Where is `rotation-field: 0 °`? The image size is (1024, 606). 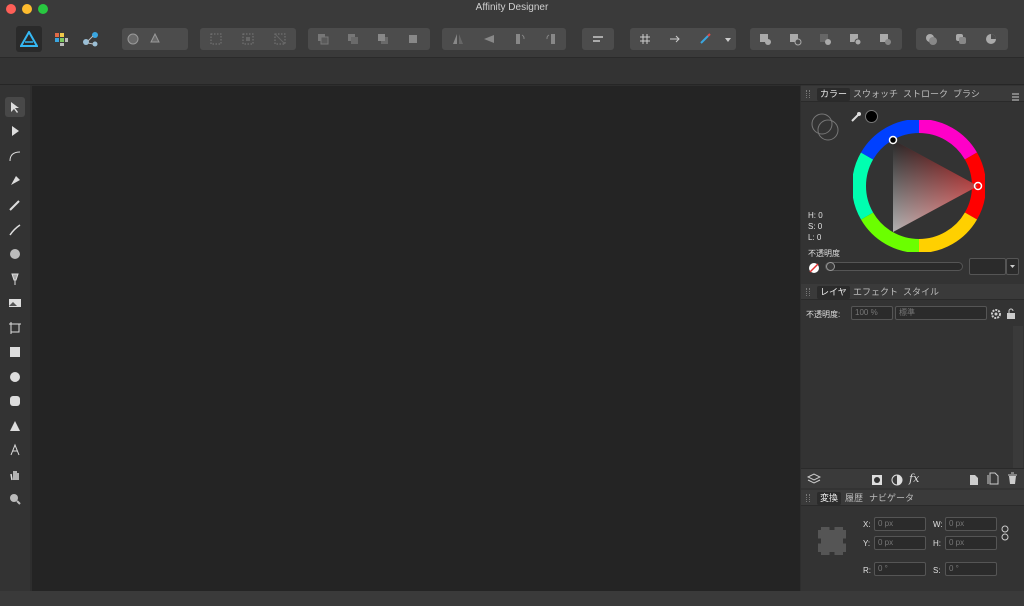 rotation-field: 0 ° is located at coordinates (900, 569).